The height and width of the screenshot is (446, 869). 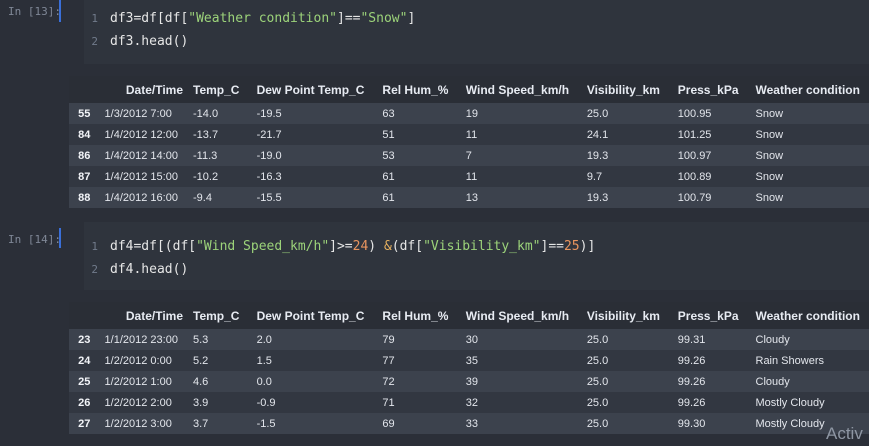 What do you see at coordinates (143, 402) in the screenshot?
I see `table-cell: 1/2/2012 2:00` at bounding box center [143, 402].